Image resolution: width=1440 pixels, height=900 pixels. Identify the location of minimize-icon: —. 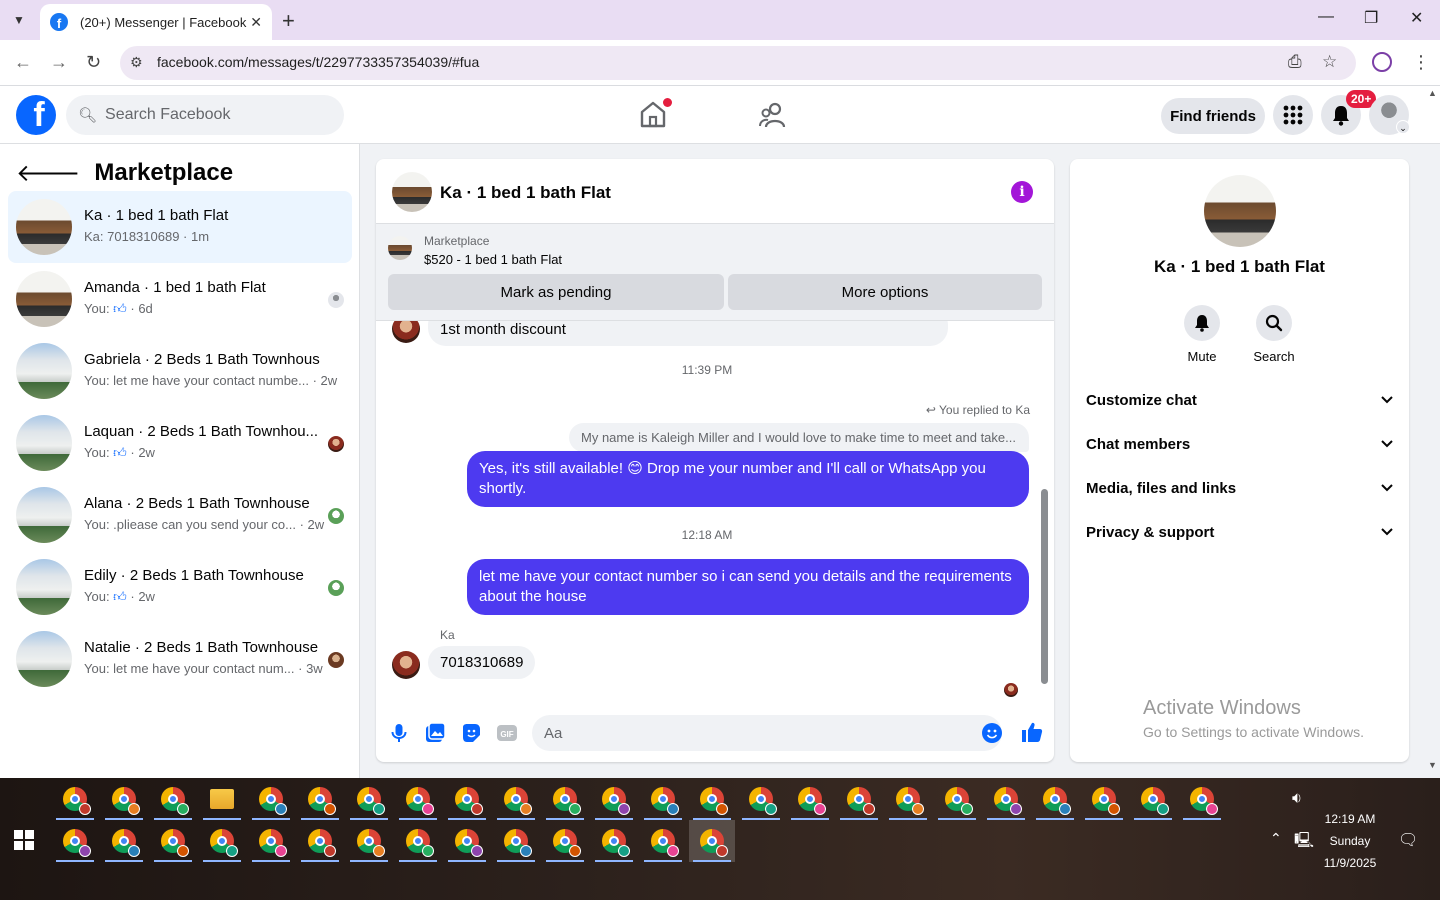
(1326, 17).